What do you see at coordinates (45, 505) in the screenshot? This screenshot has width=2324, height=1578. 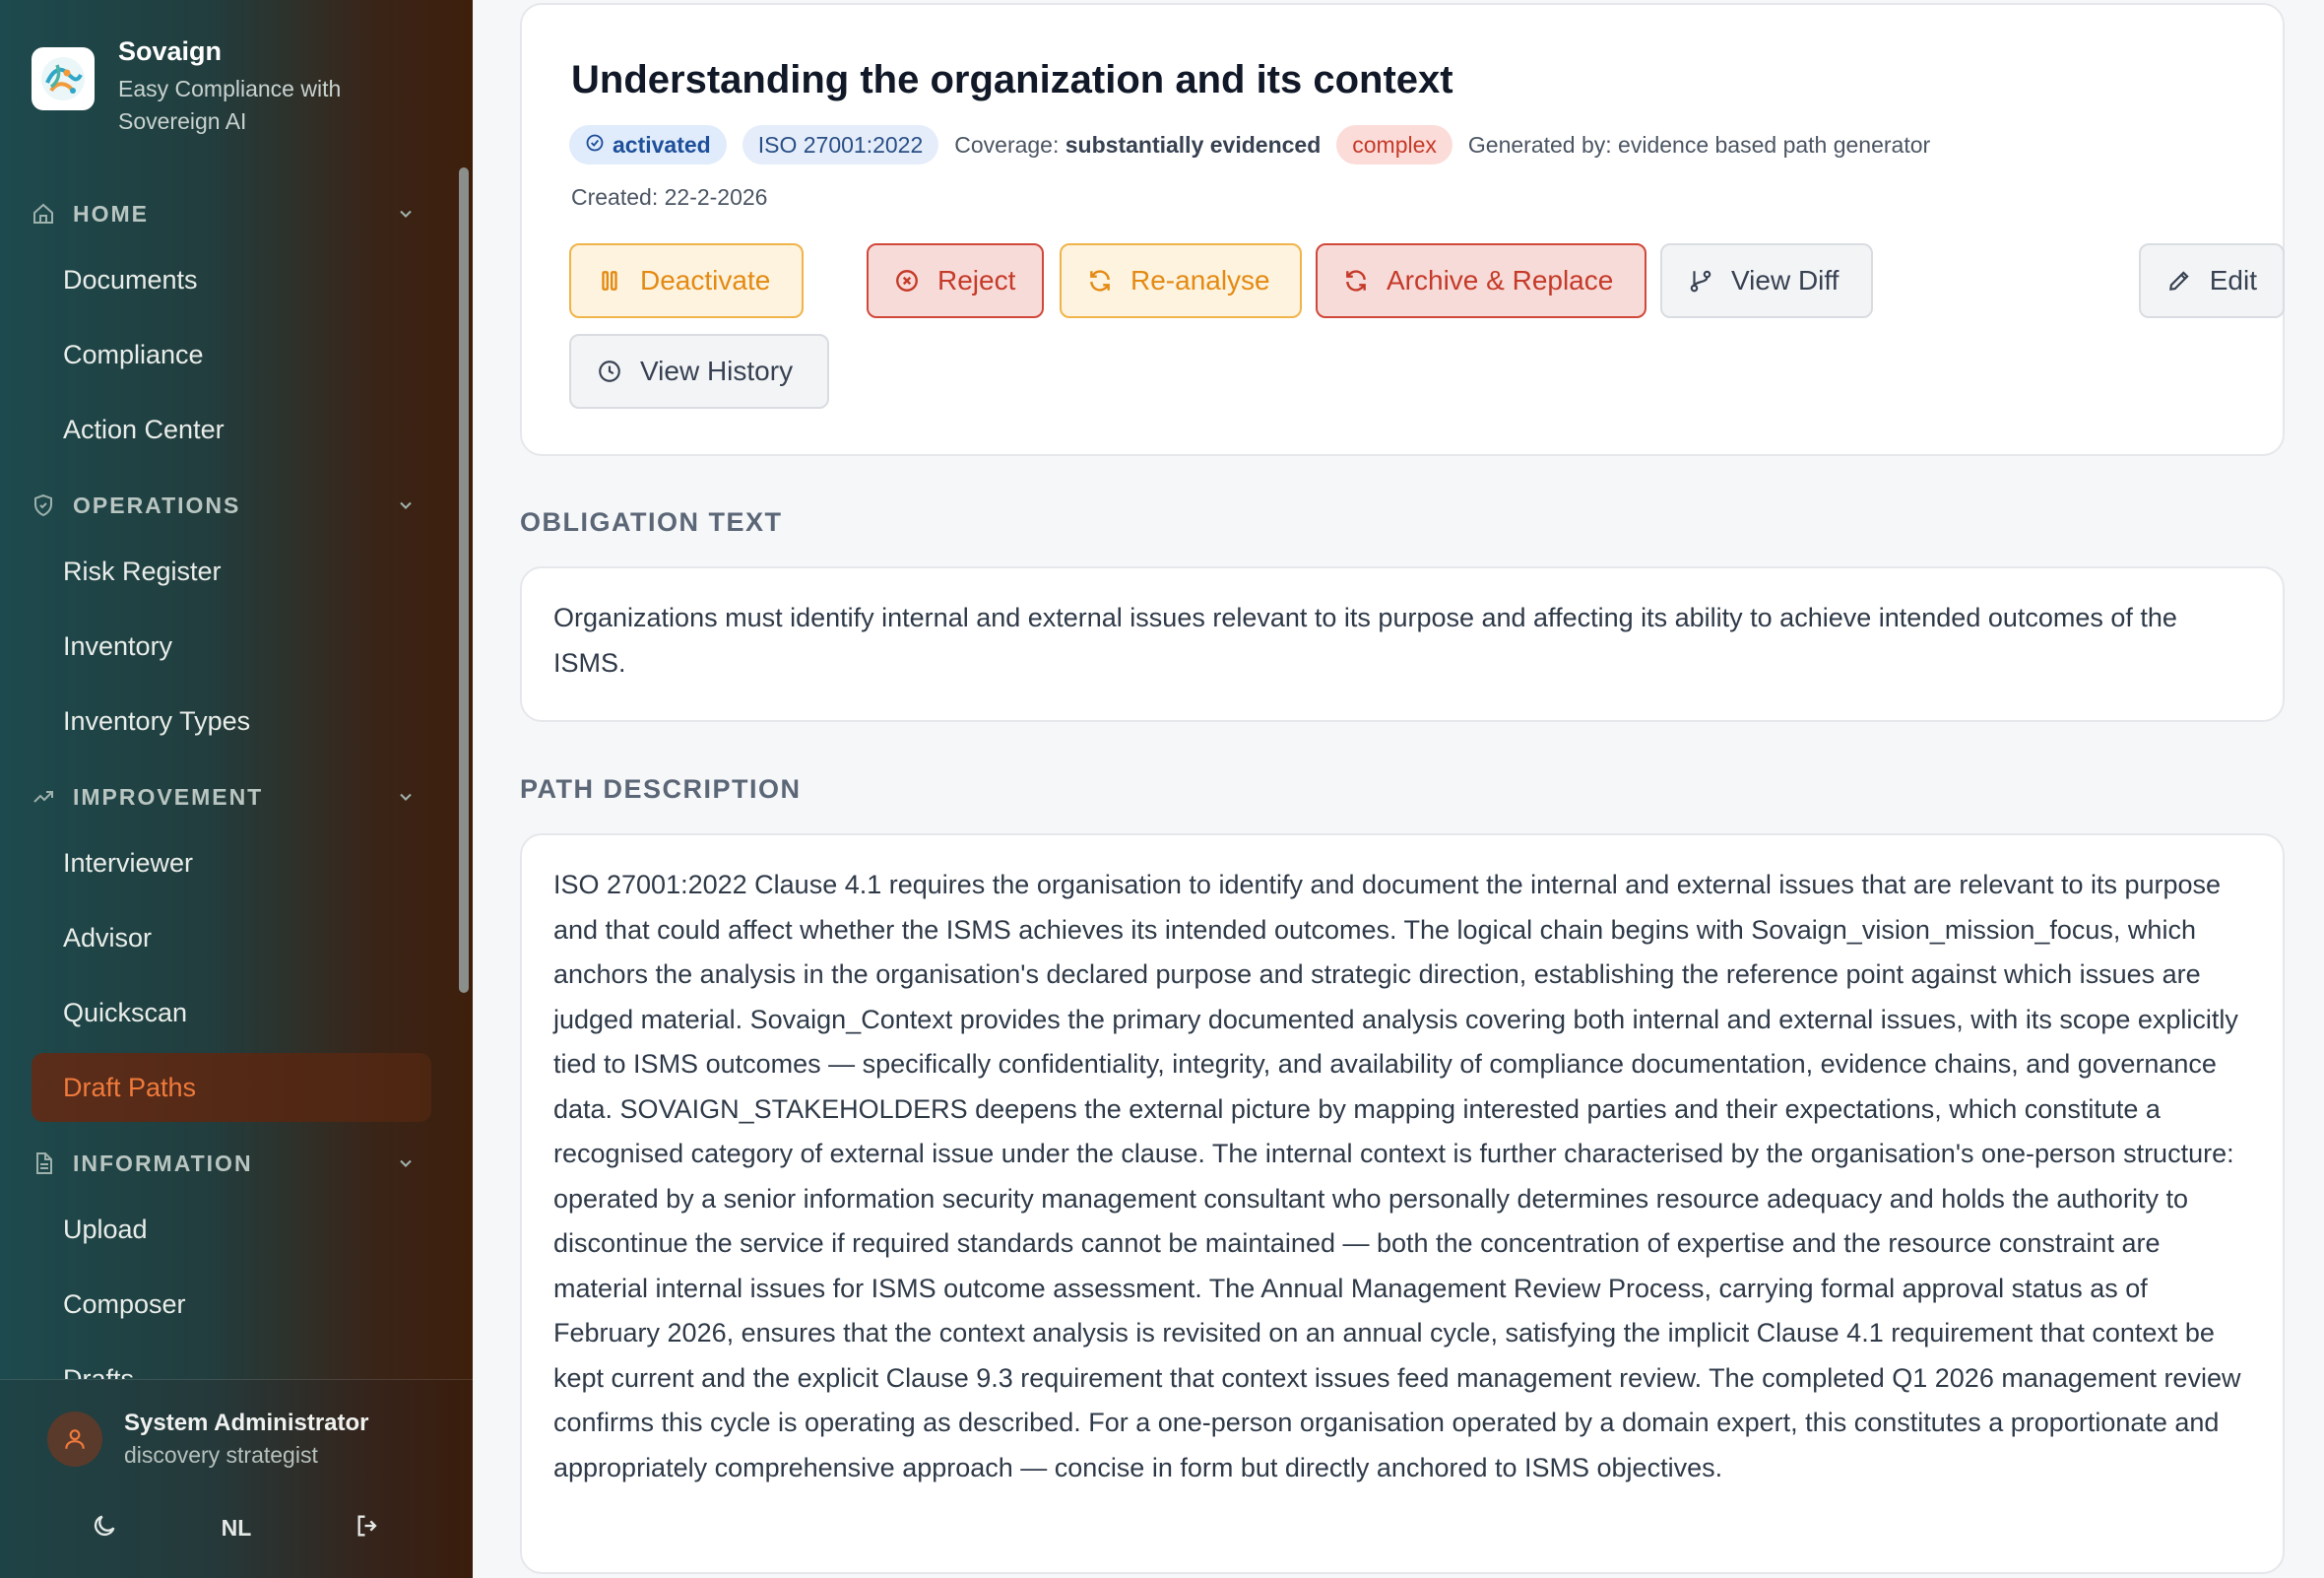 I see `shield-icon` at bounding box center [45, 505].